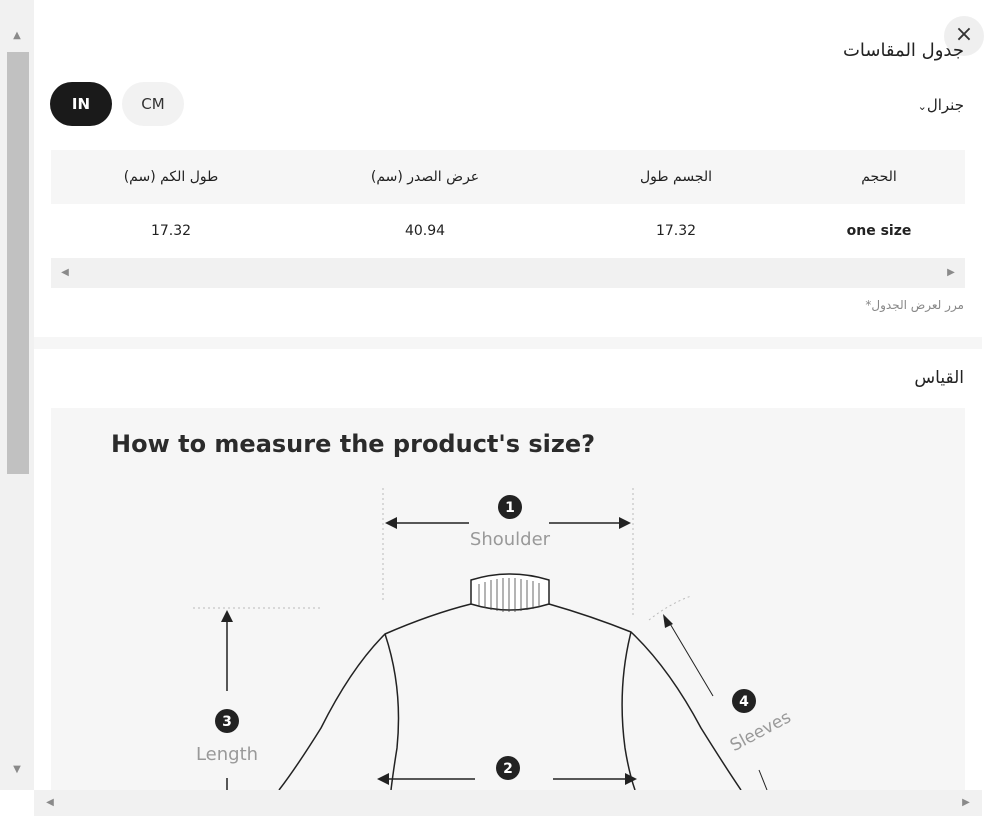  Describe the element at coordinates (510, 508) in the screenshot. I see `marker-1-text: 1` at that location.